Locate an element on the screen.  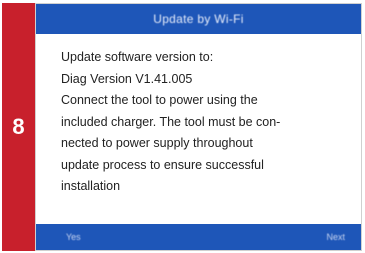
step-number: 8 is located at coordinates (18, 126).